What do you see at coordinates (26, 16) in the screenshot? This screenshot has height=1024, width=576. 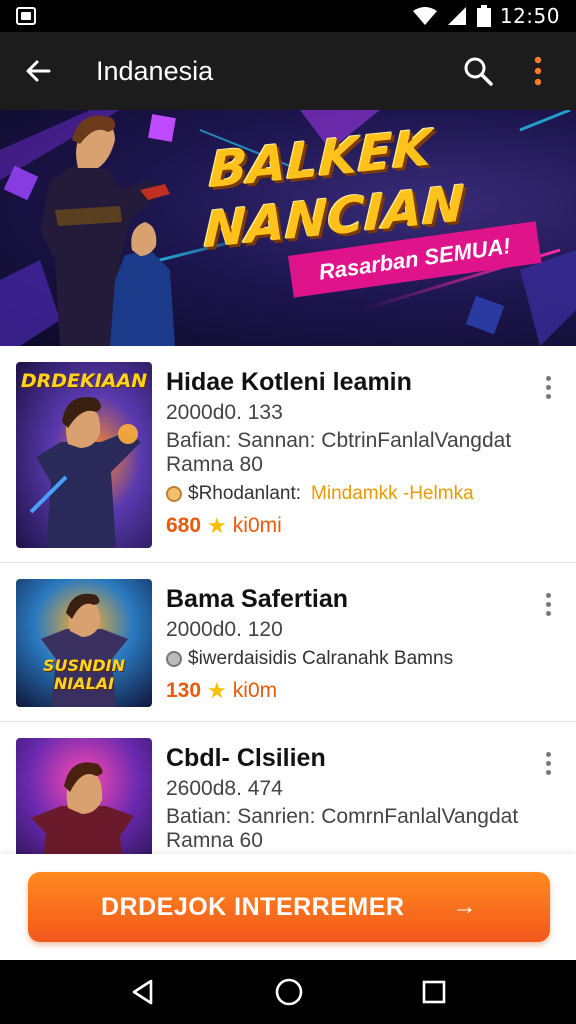 I see `app-notification-icon` at bounding box center [26, 16].